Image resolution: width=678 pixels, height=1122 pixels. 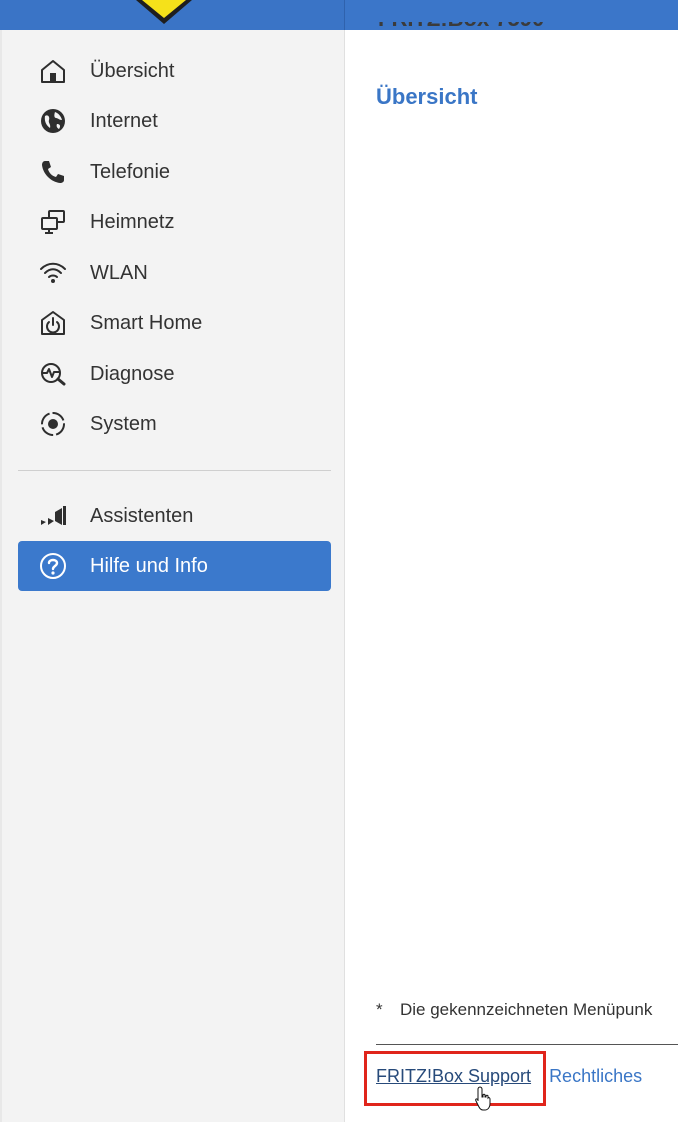 I want to click on sidebar-item-hilfe-und-info: Hilfe und Info, so click(x=174, y=566).